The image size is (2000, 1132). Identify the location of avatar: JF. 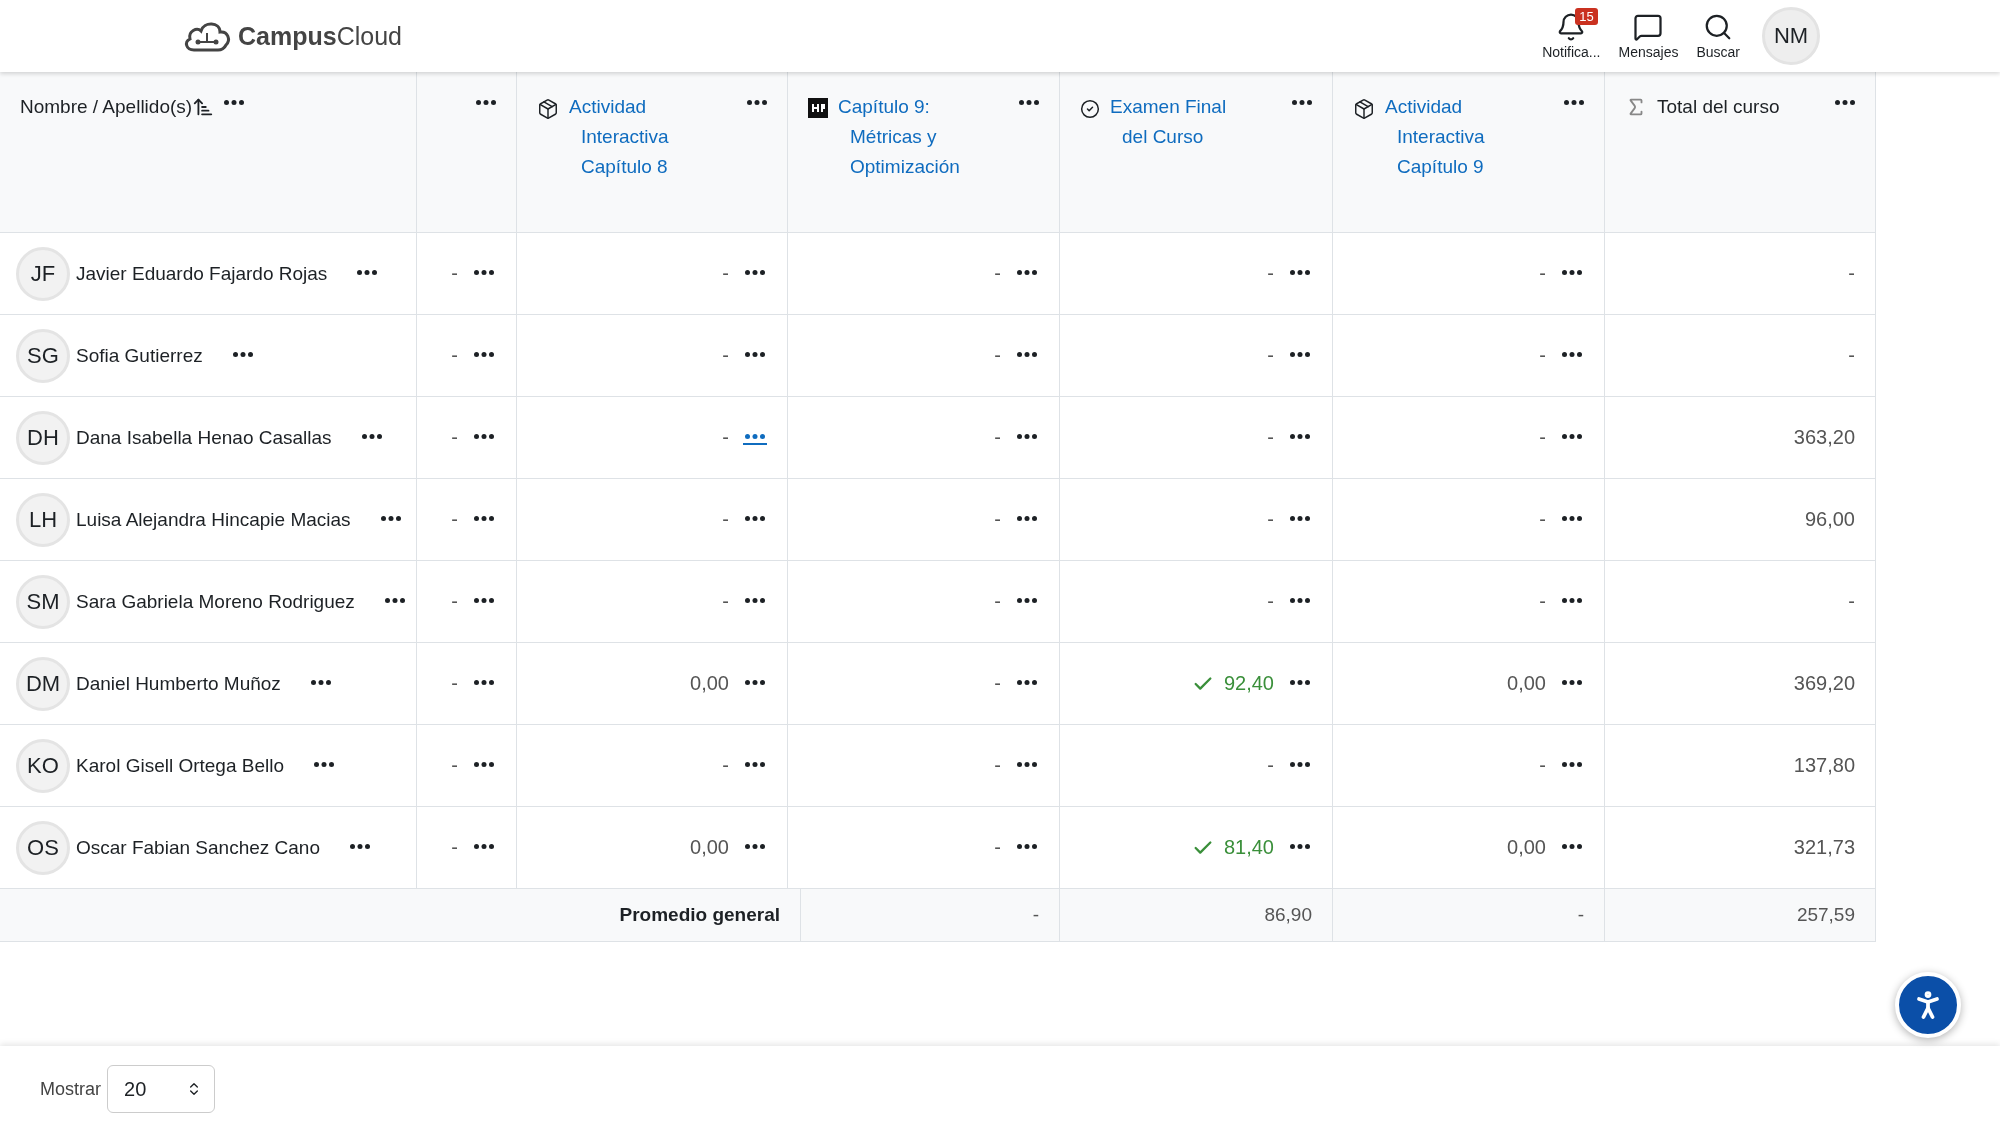
(43, 273).